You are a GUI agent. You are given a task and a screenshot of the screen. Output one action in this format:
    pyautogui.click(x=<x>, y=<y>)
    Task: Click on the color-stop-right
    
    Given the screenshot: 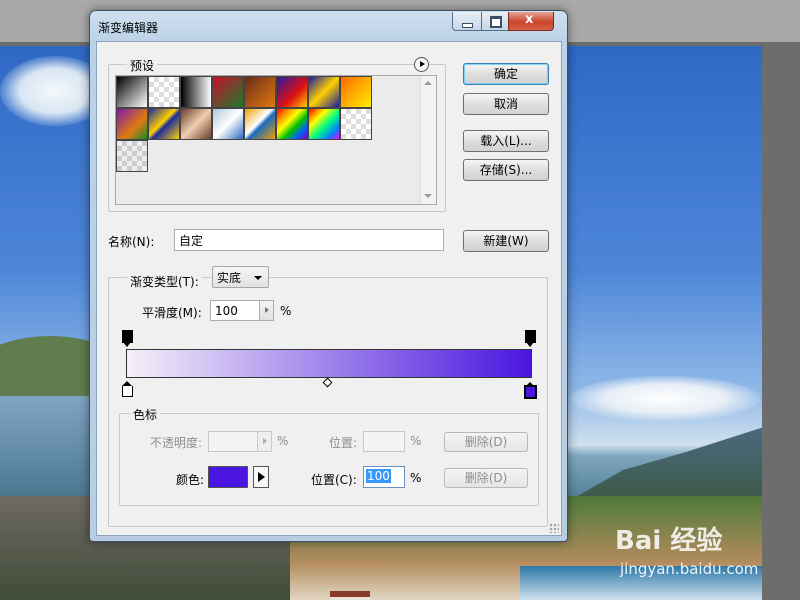 What is the action you would take?
    pyautogui.click(x=530, y=390)
    